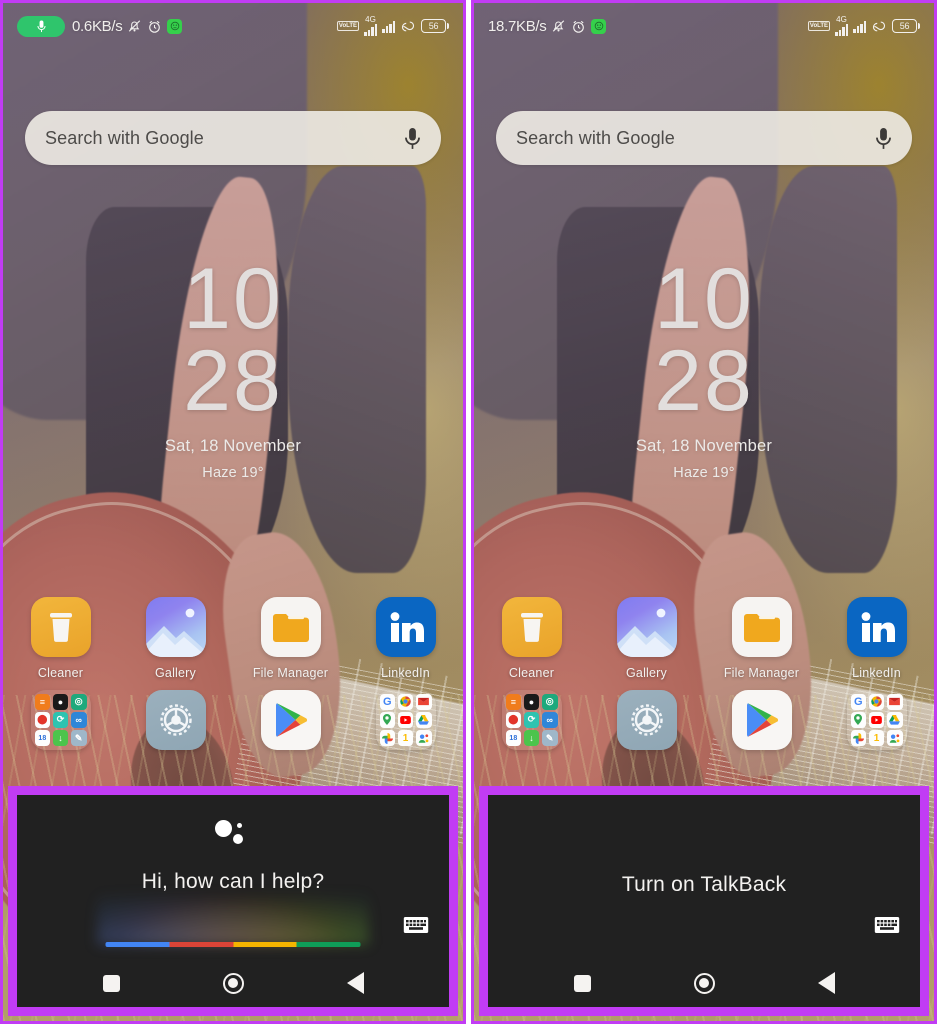 This screenshot has height=1024, width=937. I want to click on mini-maps-icon, so click(387, 720).